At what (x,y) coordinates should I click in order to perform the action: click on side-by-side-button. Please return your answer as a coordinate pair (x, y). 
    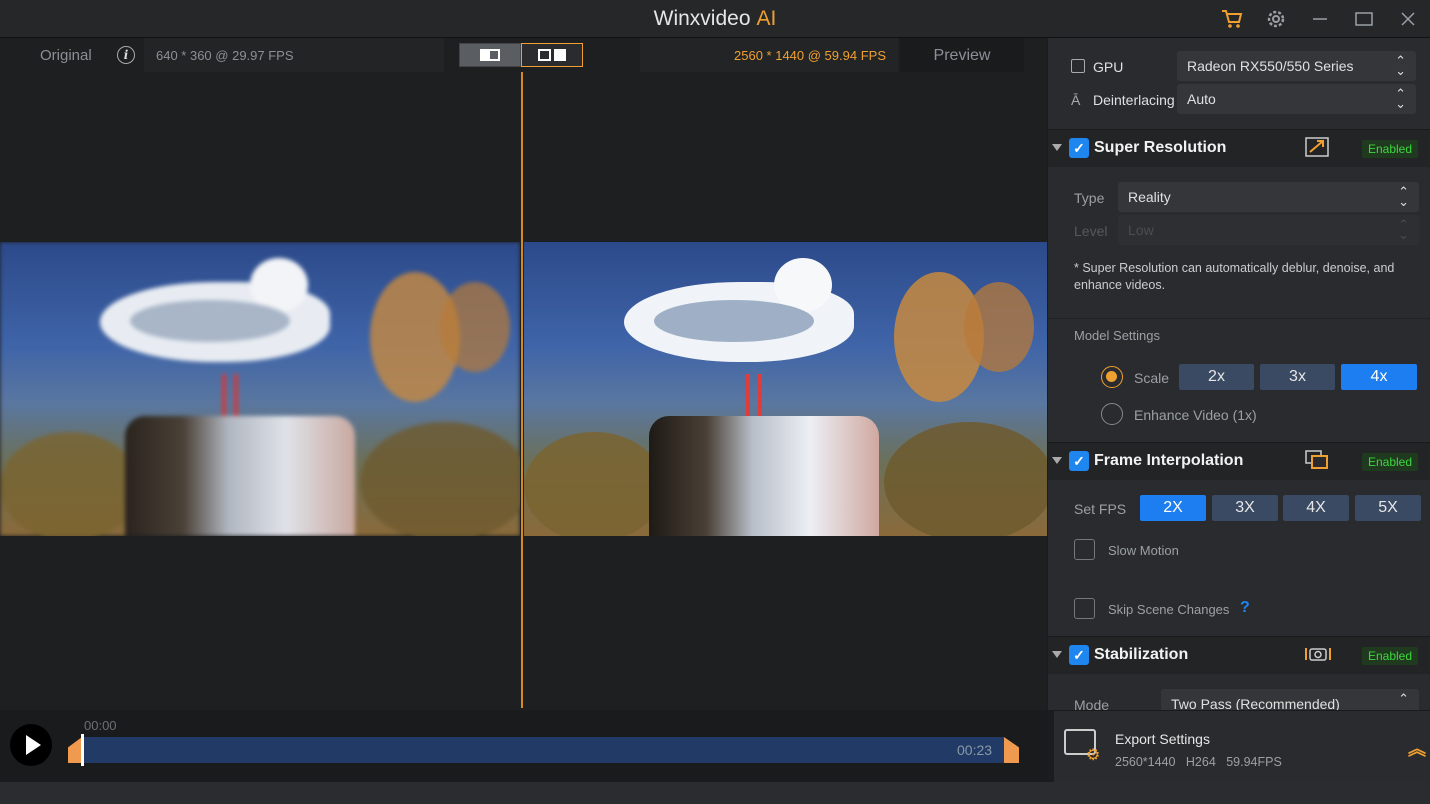
    Looking at the image, I should click on (552, 55).